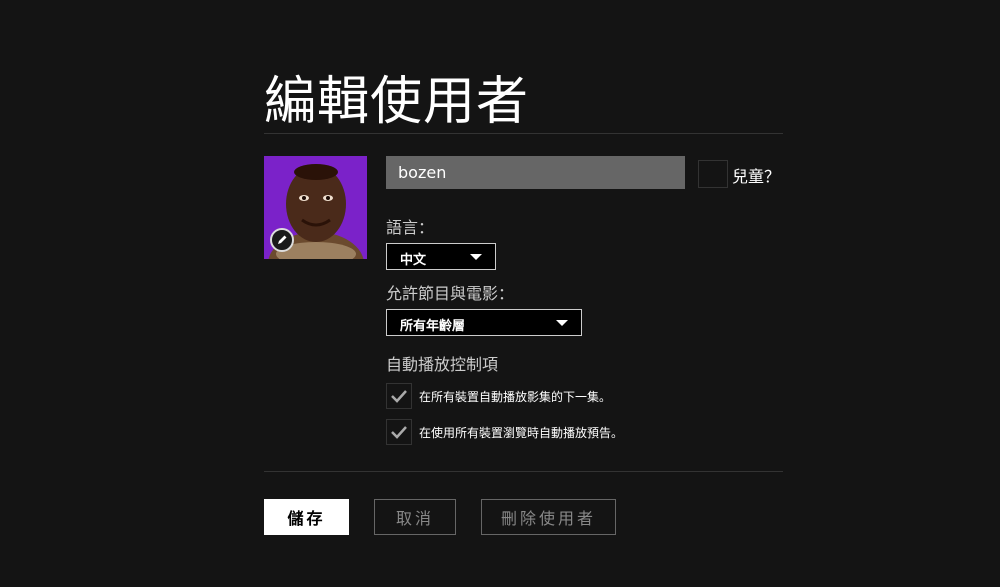  Describe the element at coordinates (523, 471) in the screenshot. I see `actions-divider` at that location.